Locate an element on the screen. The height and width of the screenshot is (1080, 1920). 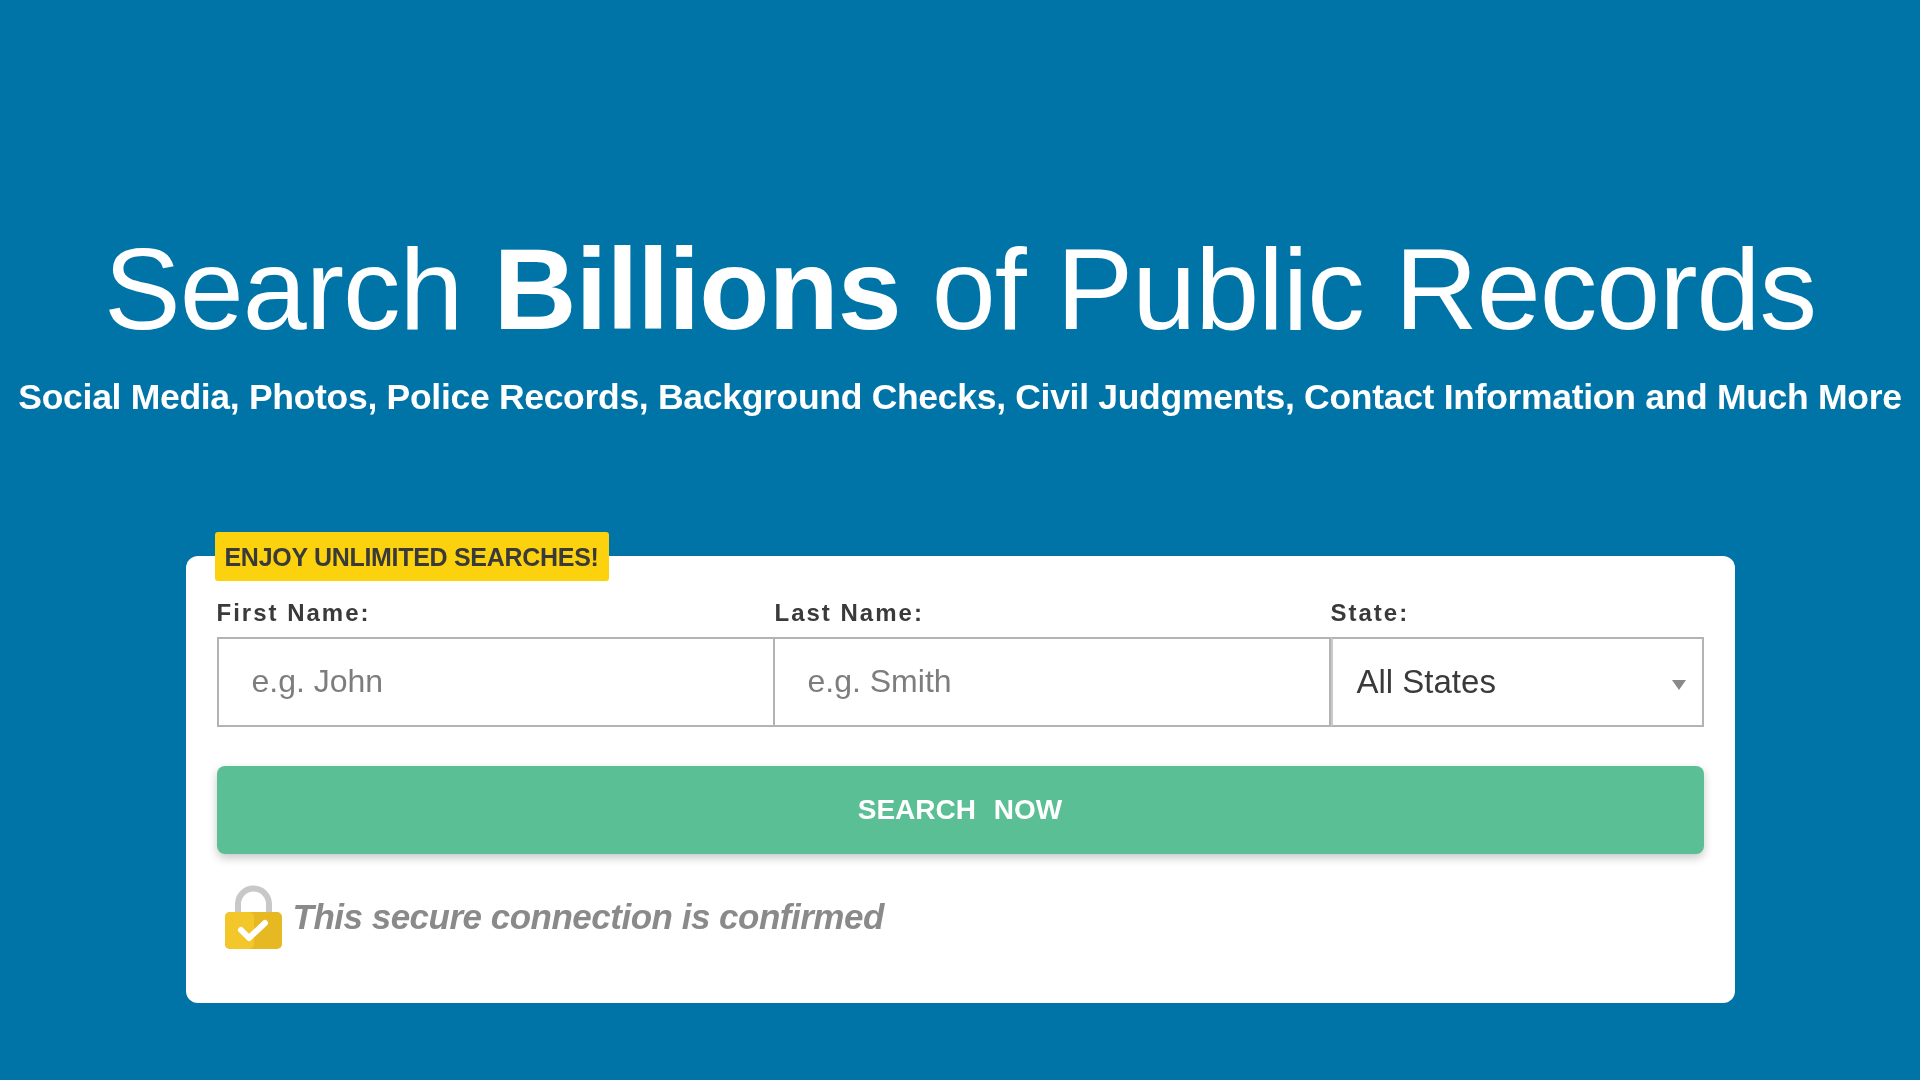
field-label: State: is located at coordinates (1370, 612).